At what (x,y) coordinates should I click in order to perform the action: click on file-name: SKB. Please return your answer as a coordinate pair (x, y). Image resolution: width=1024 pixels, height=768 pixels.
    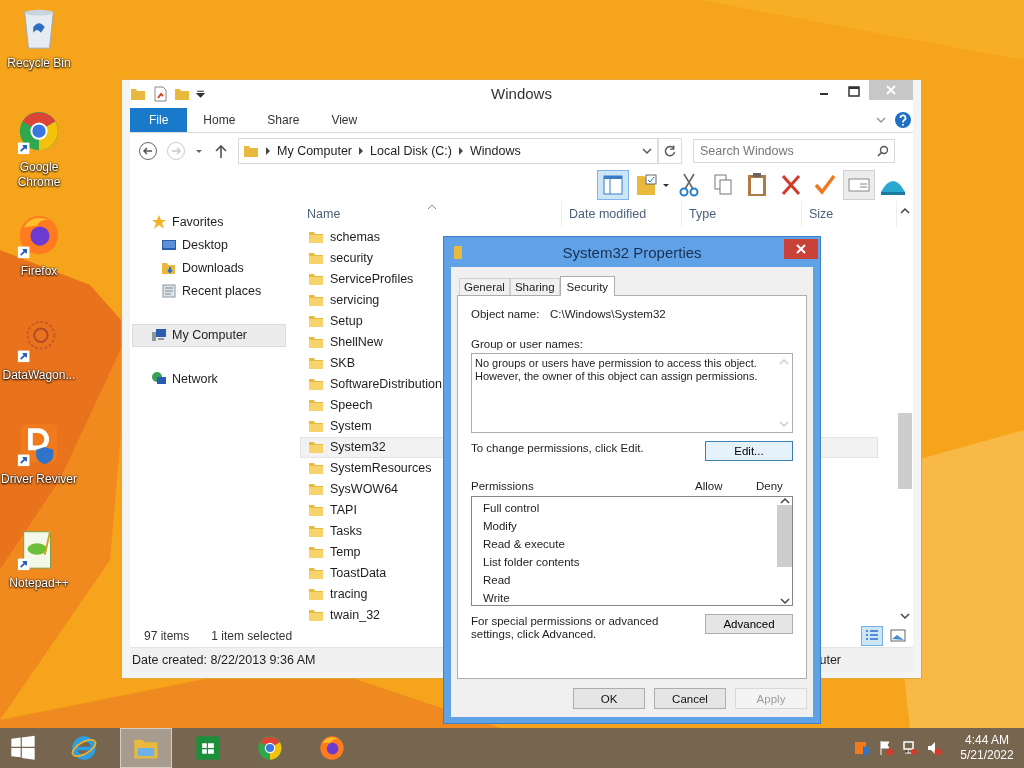
    Looking at the image, I should click on (342, 363).